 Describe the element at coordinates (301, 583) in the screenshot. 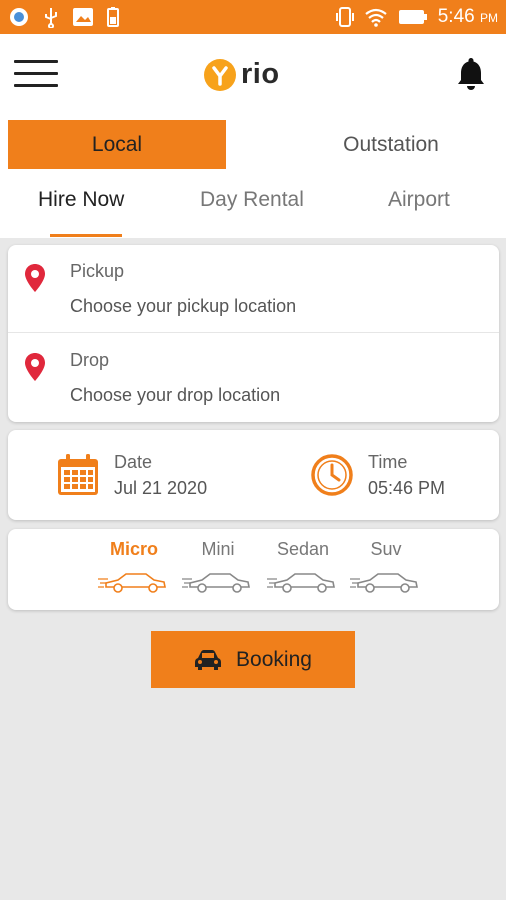

I see `car-sedan-icon` at that location.